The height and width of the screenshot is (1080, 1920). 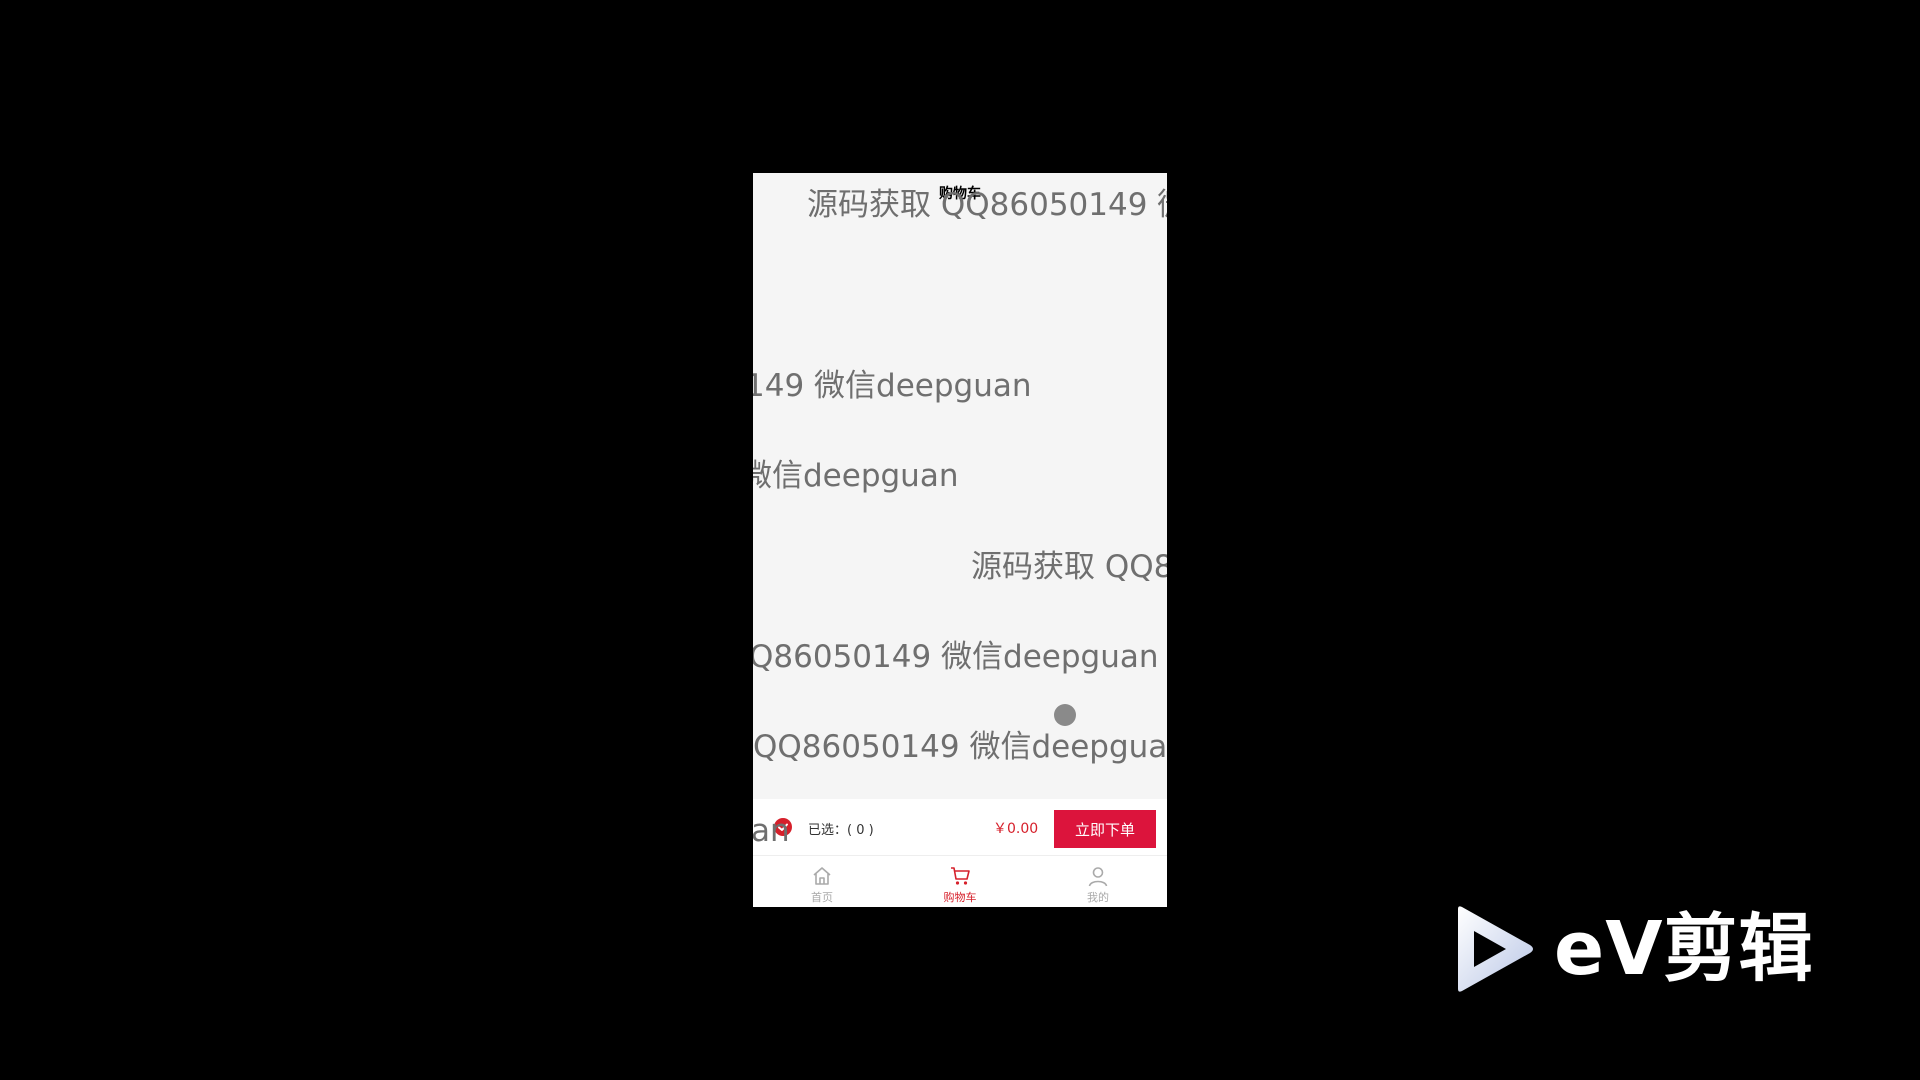 I want to click on home-icon, so click(x=822, y=876).